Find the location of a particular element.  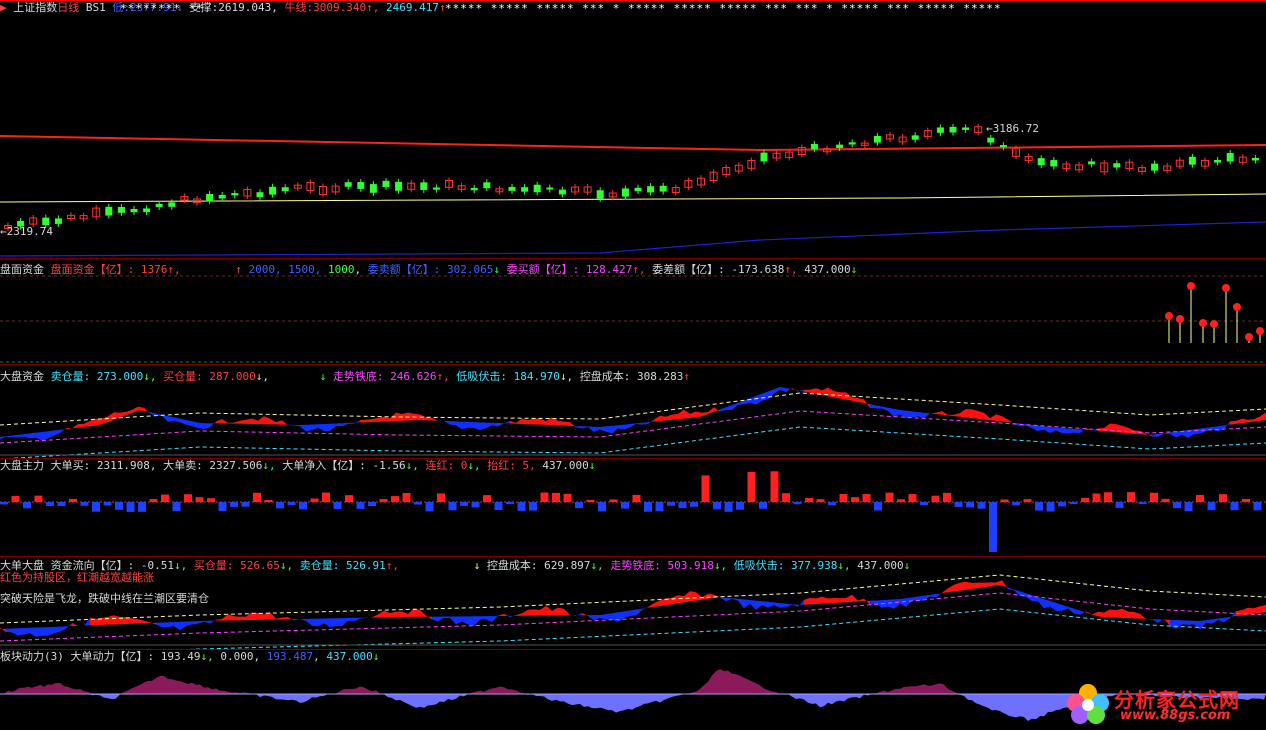

zhuli-name: 大盘主力 is located at coordinates (22, 465).